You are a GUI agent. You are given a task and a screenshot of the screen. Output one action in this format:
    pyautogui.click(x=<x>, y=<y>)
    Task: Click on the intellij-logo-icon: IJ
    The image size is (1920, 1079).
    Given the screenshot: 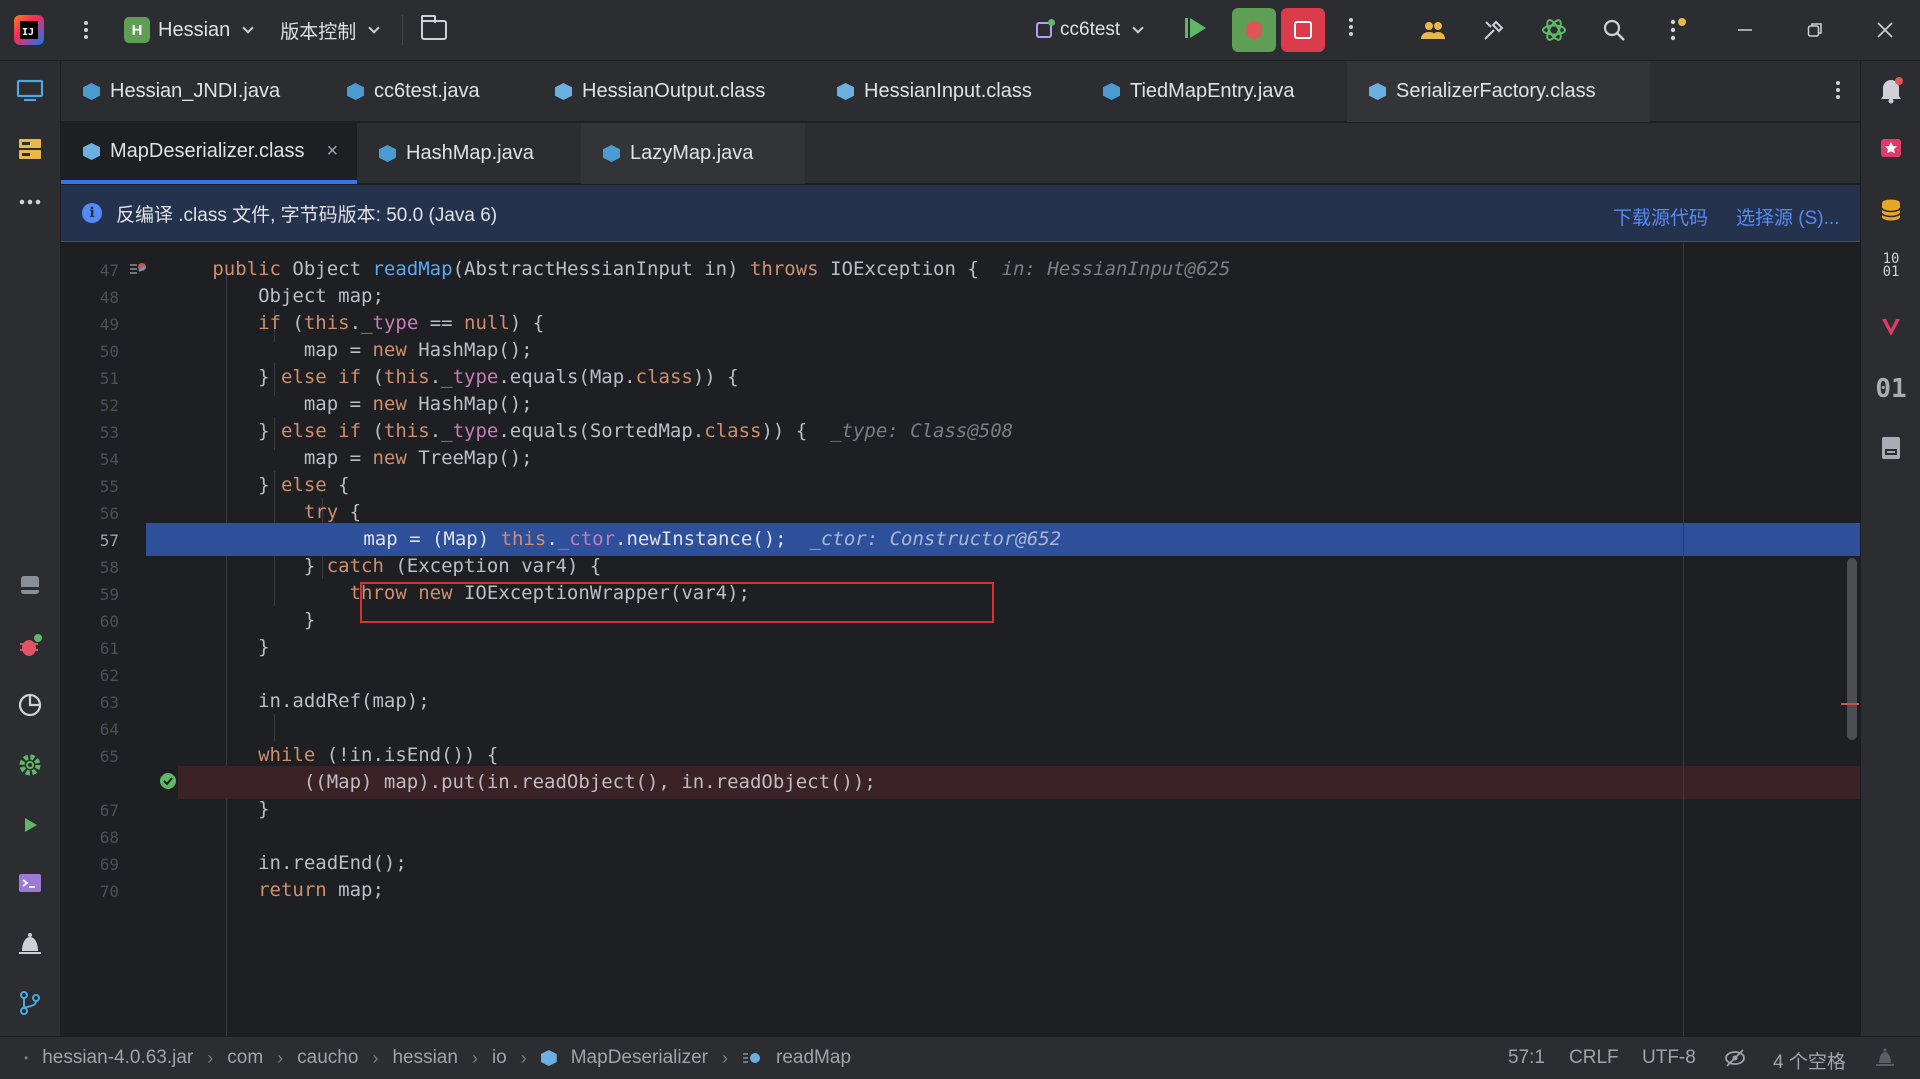 What is the action you would take?
    pyautogui.click(x=29, y=30)
    